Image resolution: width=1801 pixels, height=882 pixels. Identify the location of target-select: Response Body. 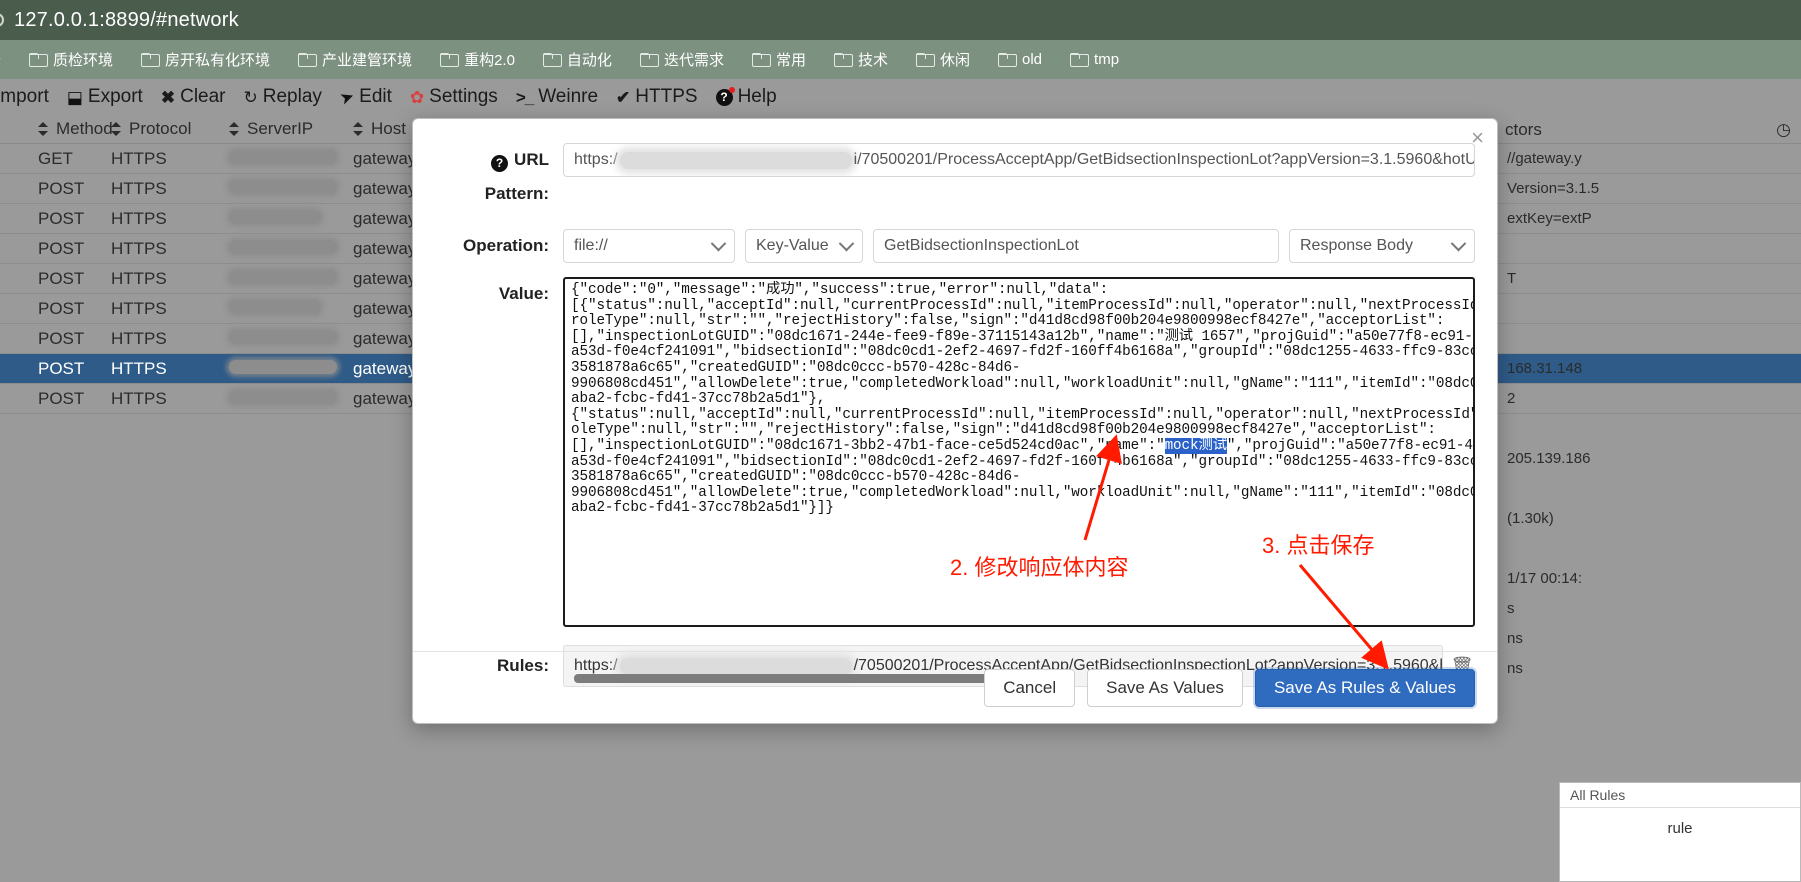
(1382, 246).